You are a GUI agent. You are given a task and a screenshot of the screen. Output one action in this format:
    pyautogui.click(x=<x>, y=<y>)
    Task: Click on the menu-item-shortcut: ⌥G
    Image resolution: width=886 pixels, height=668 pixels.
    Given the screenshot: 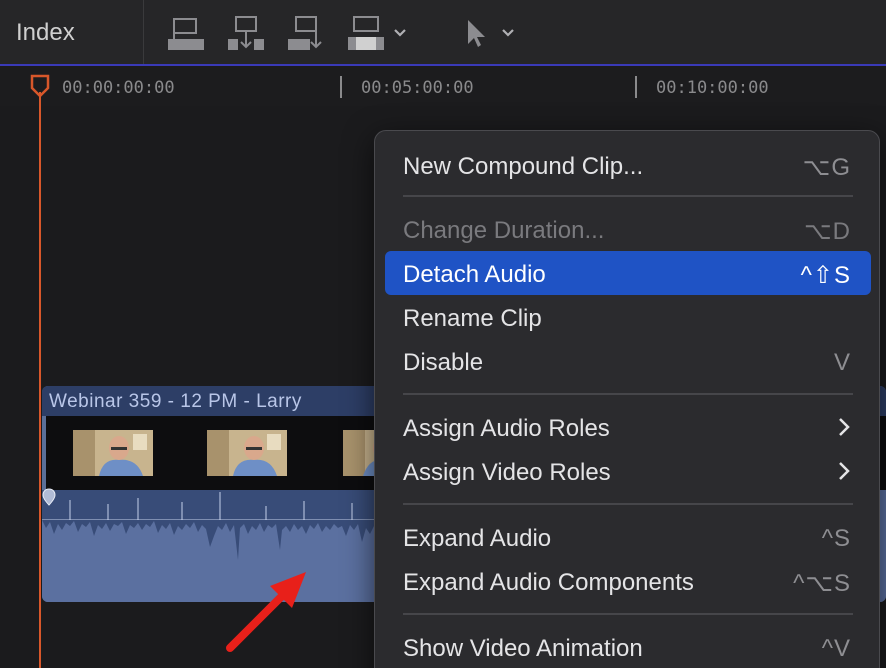 What is the action you would take?
    pyautogui.click(x=826, y=167)
    